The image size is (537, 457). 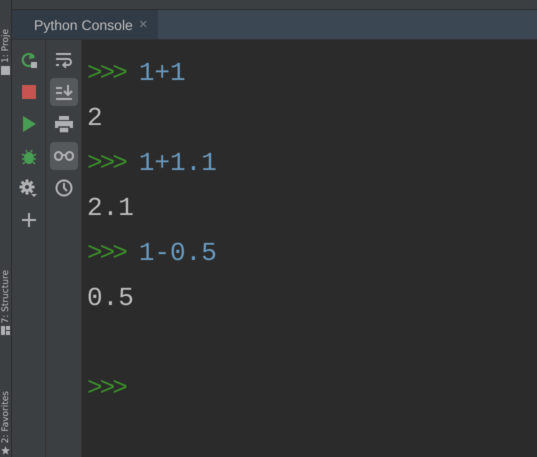 I want to click on input-code: 1-0.5, so click(x=177, y=253).